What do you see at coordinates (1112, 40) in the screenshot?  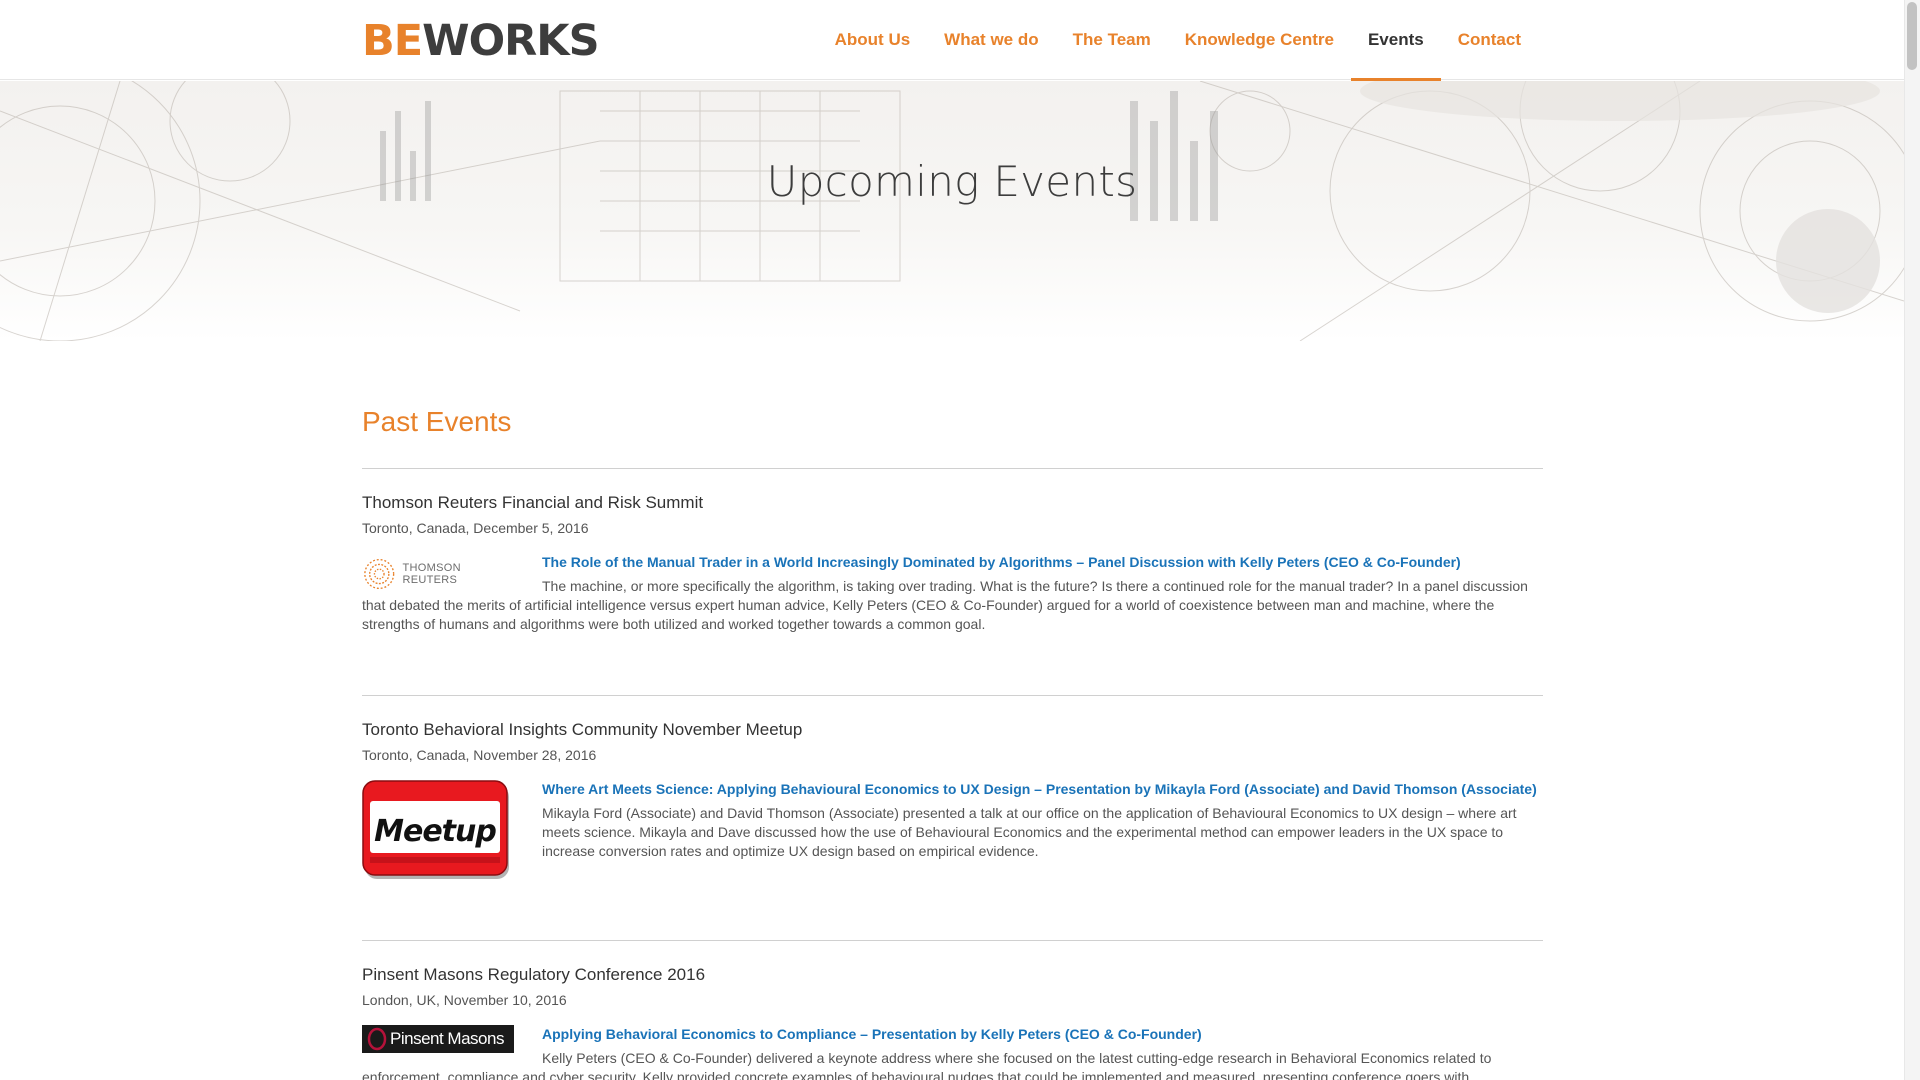 I see `nav-the-team: The Team` at bounding box center [1112, 40].